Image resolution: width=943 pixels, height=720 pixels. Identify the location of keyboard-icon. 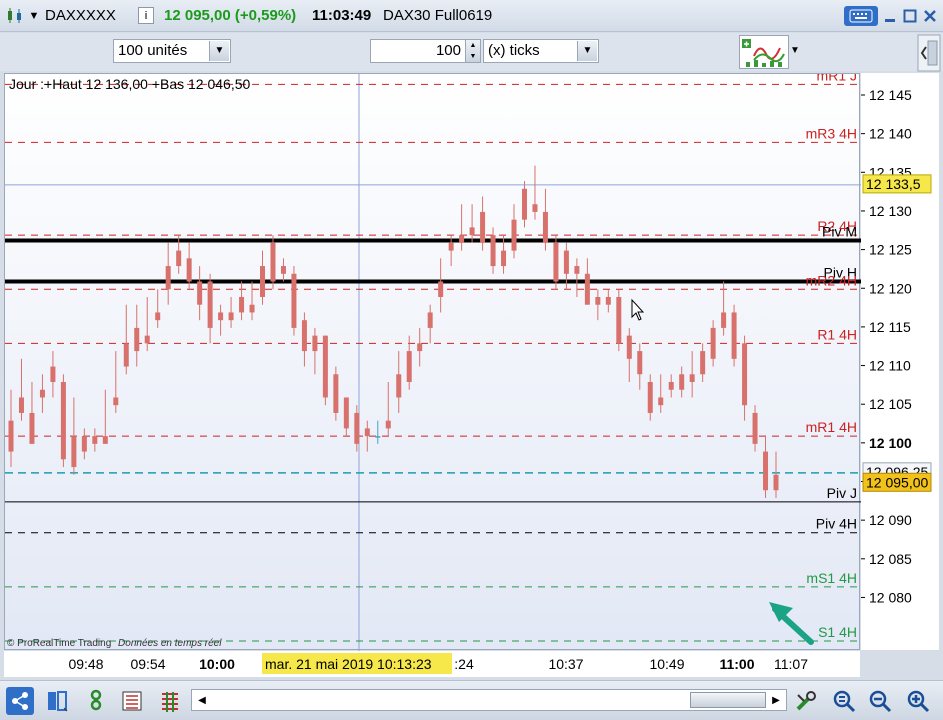
(861, 16).